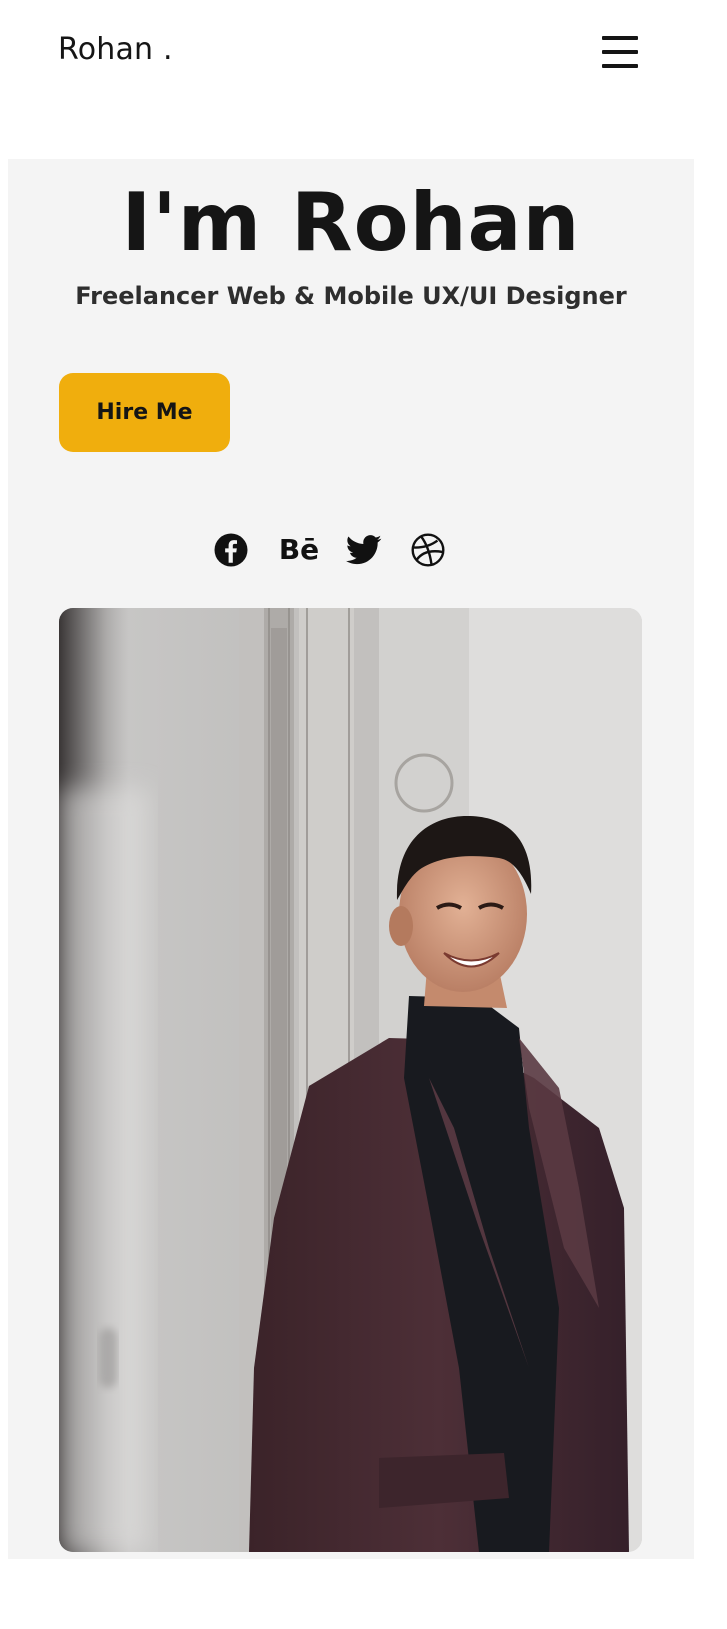  I want to click on social-links: Bē, so click(351, 550).